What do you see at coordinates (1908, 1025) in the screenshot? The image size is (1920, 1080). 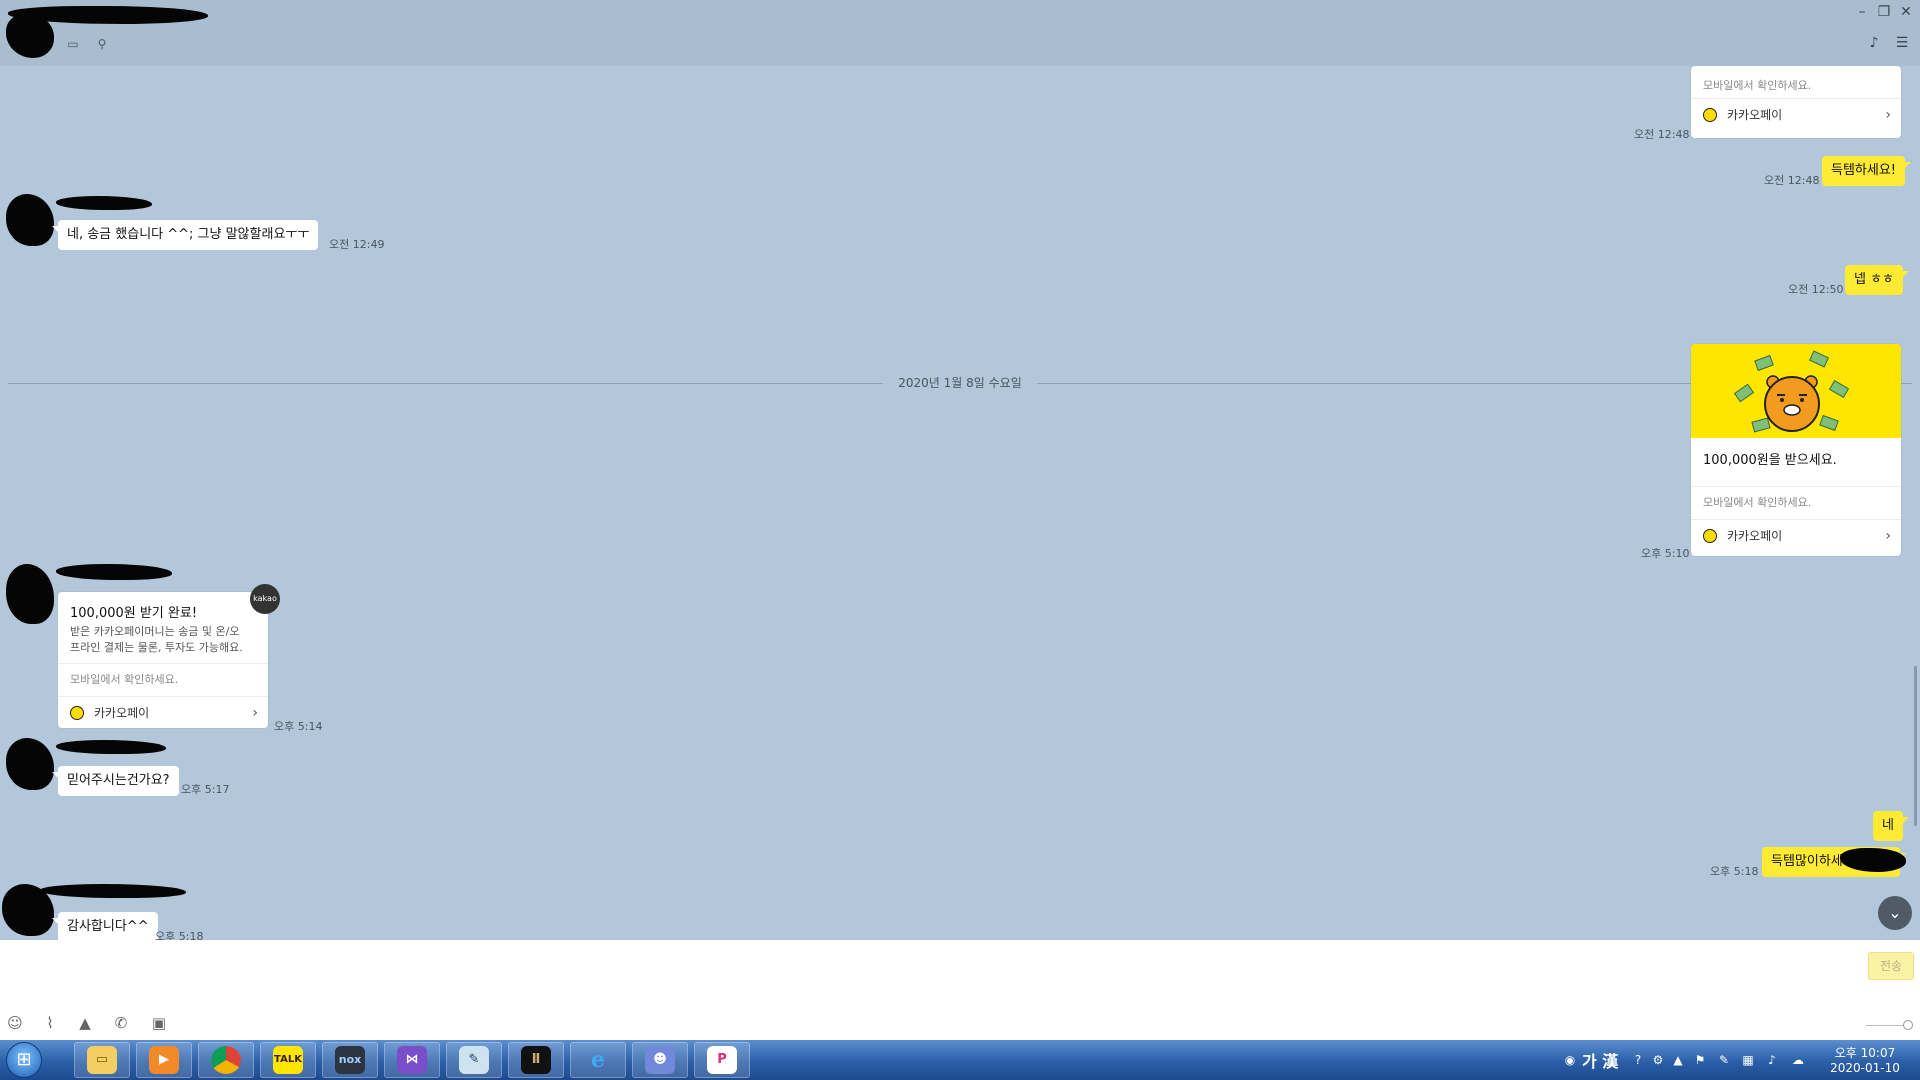 I see `opacity-slider-knob` at bounding box center [1908, 1025].